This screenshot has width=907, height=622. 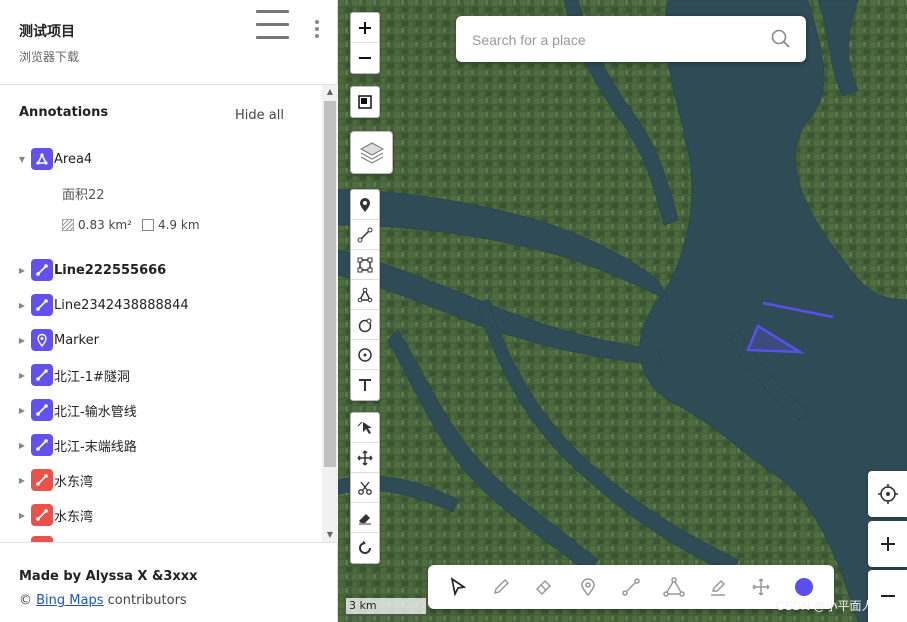 I want to click on list-item: ▶ Line2342438888844, so click(x=161, y=305).